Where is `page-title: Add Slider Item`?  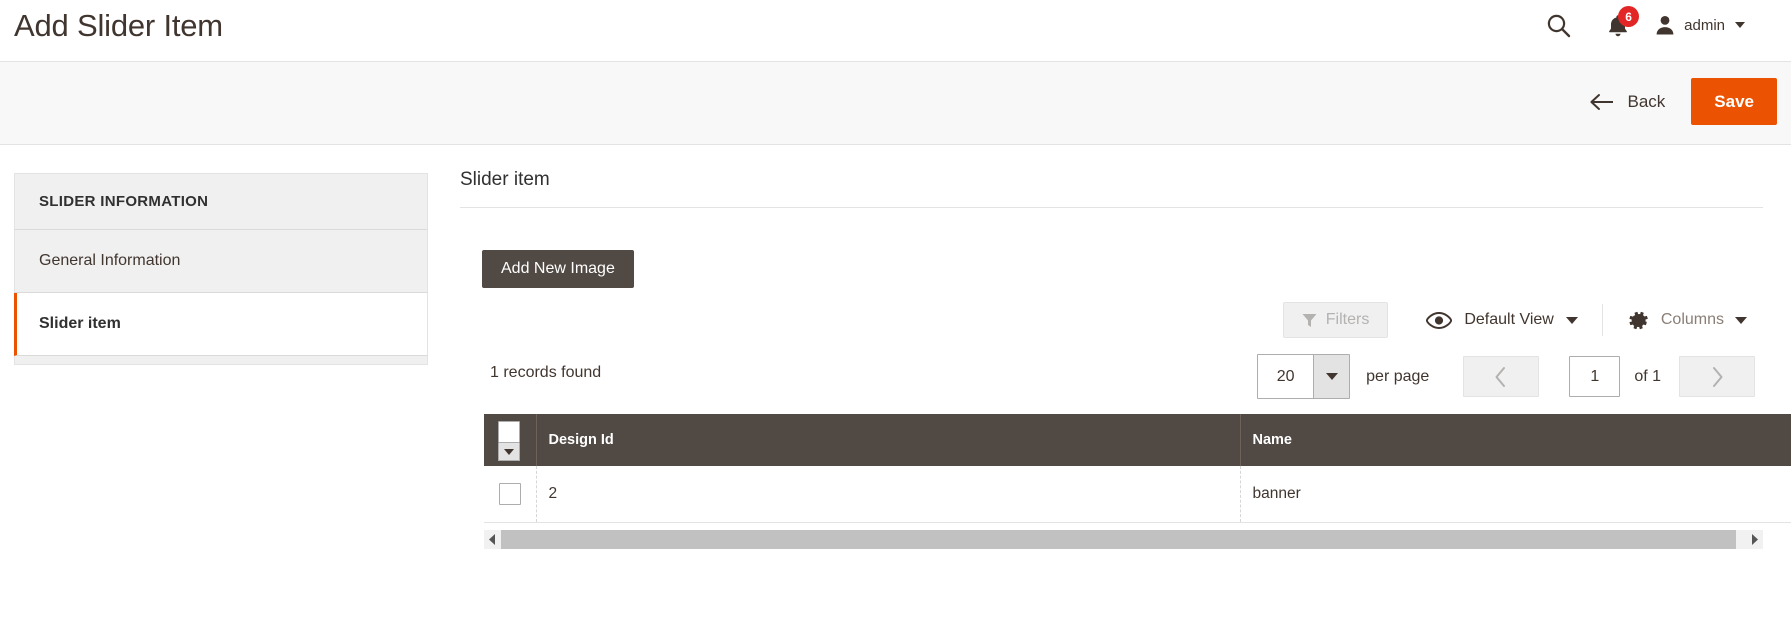 page-title: Add Slider Item is located at coordinates (118, 25).